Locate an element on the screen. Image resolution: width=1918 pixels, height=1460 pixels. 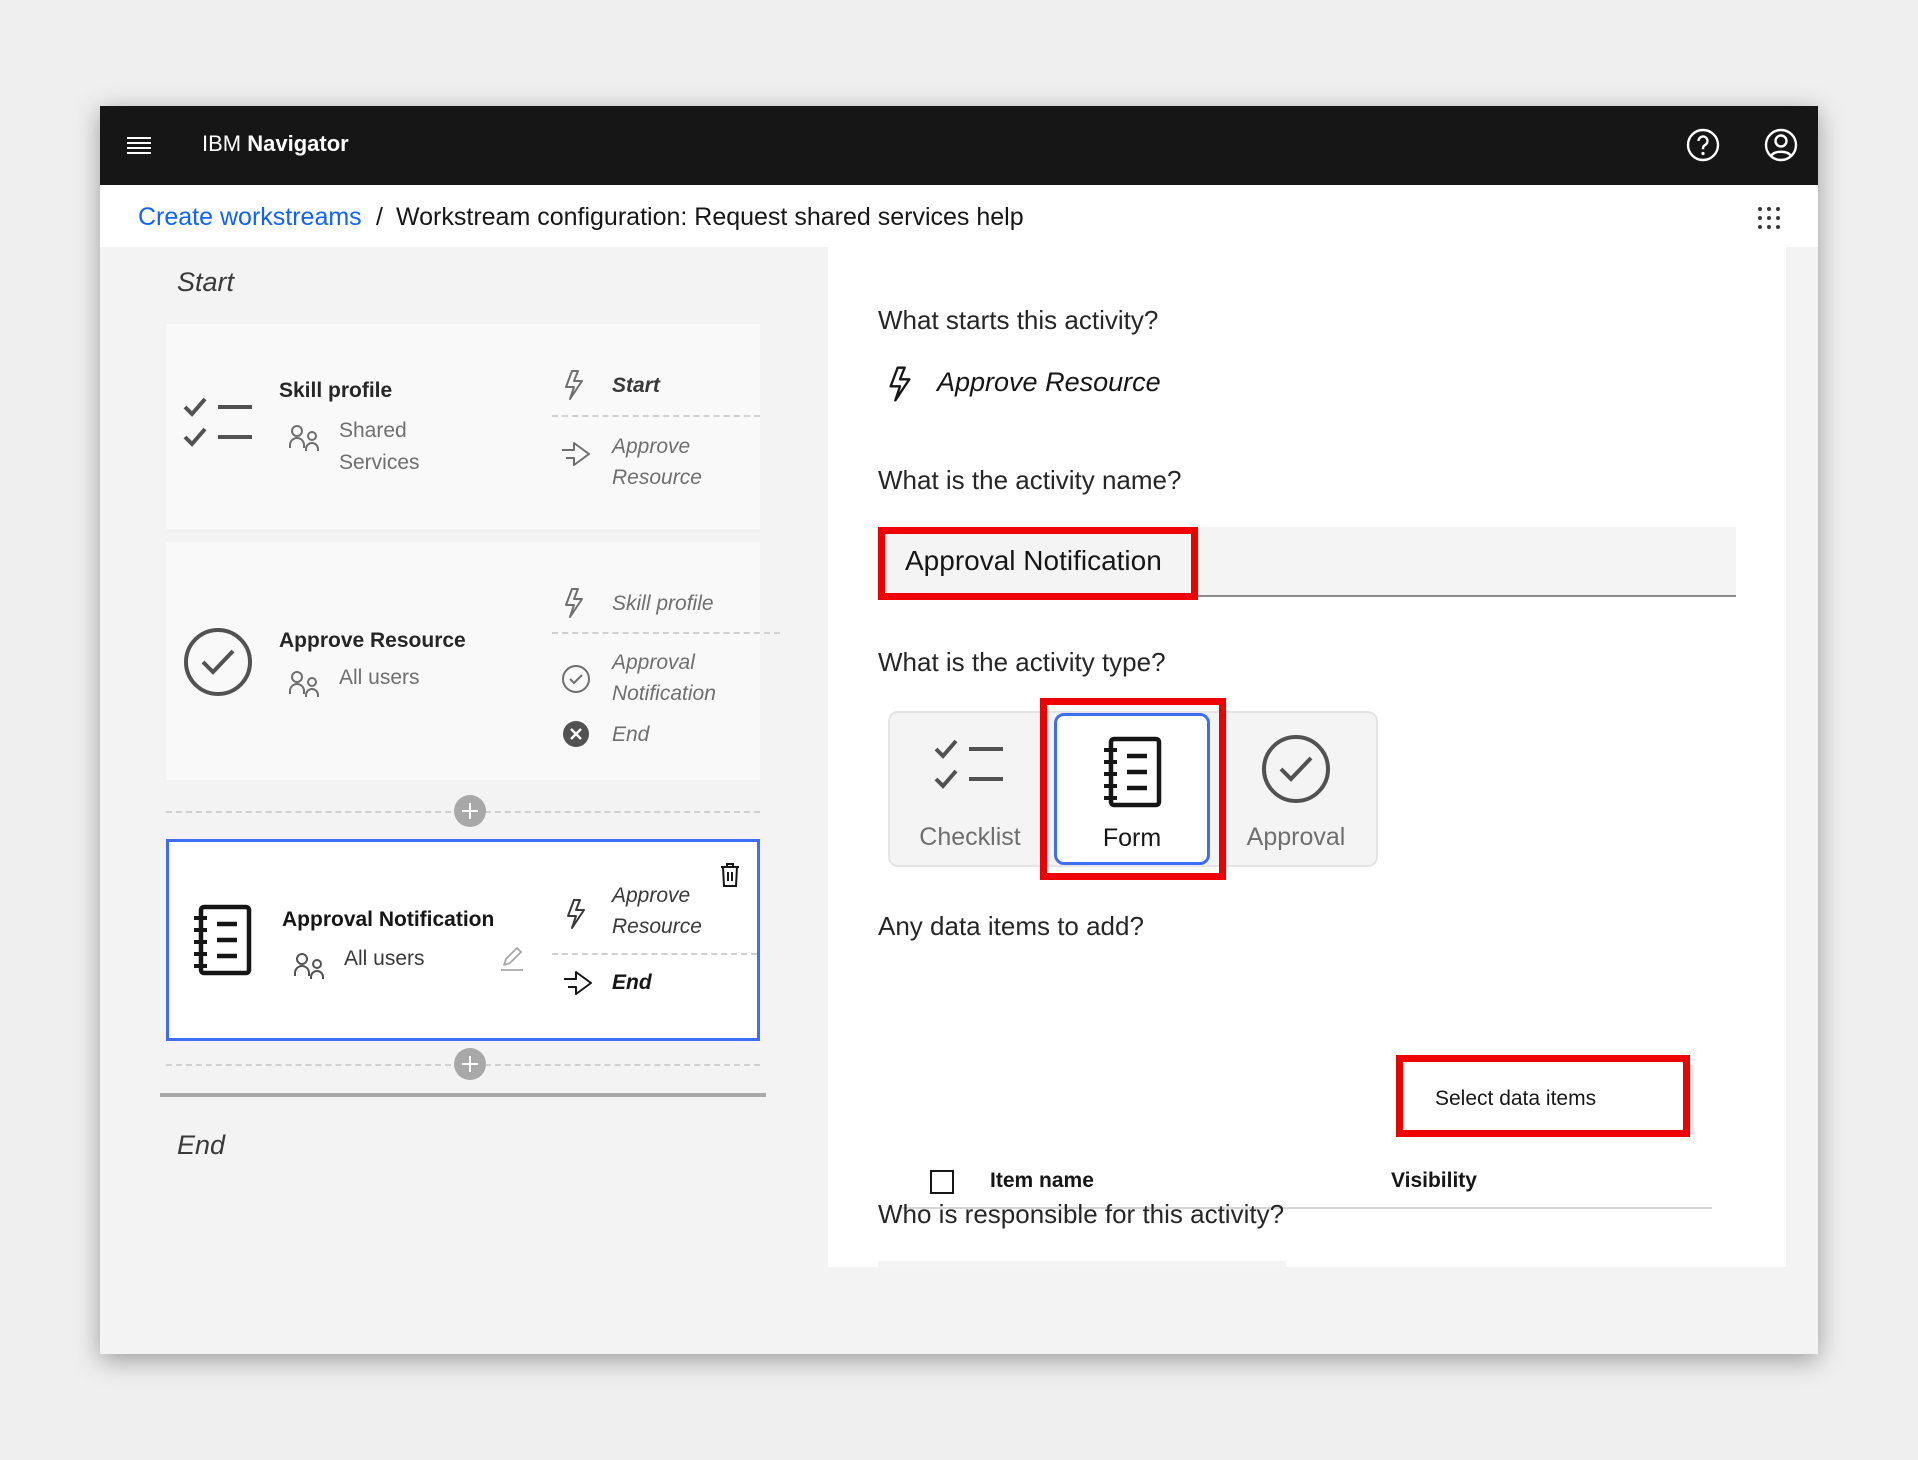
card-outcome1-line1: Approval is located at coordinates (653, 662).